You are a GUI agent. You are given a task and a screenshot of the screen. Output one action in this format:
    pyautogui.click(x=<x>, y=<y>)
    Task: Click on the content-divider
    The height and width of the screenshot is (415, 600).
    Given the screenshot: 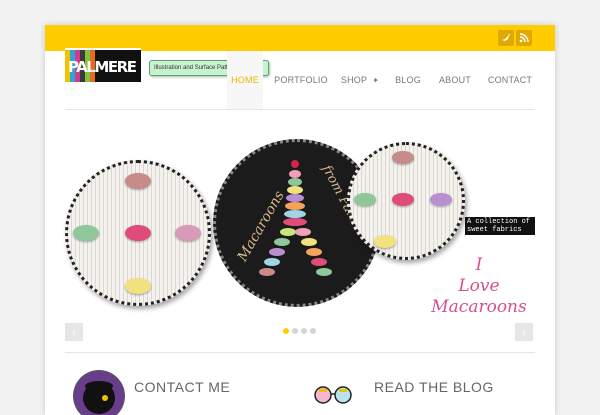 What is the action you would take?
    pyautogui.click(x=300, y=352)
    